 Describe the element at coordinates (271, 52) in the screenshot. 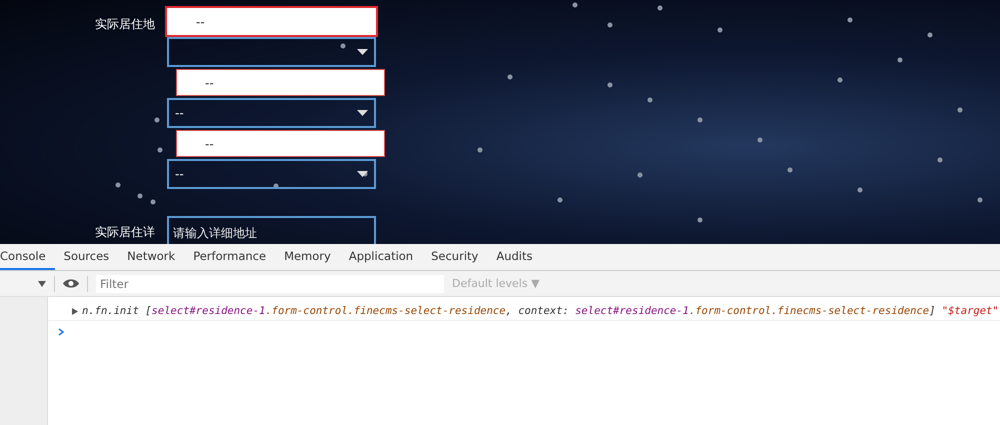

I see `select-field` at that location.